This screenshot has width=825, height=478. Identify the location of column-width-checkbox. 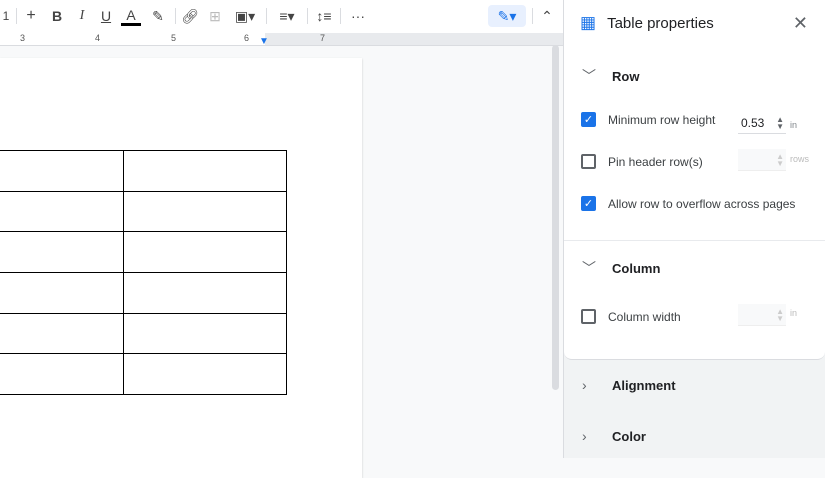
(588, 316).